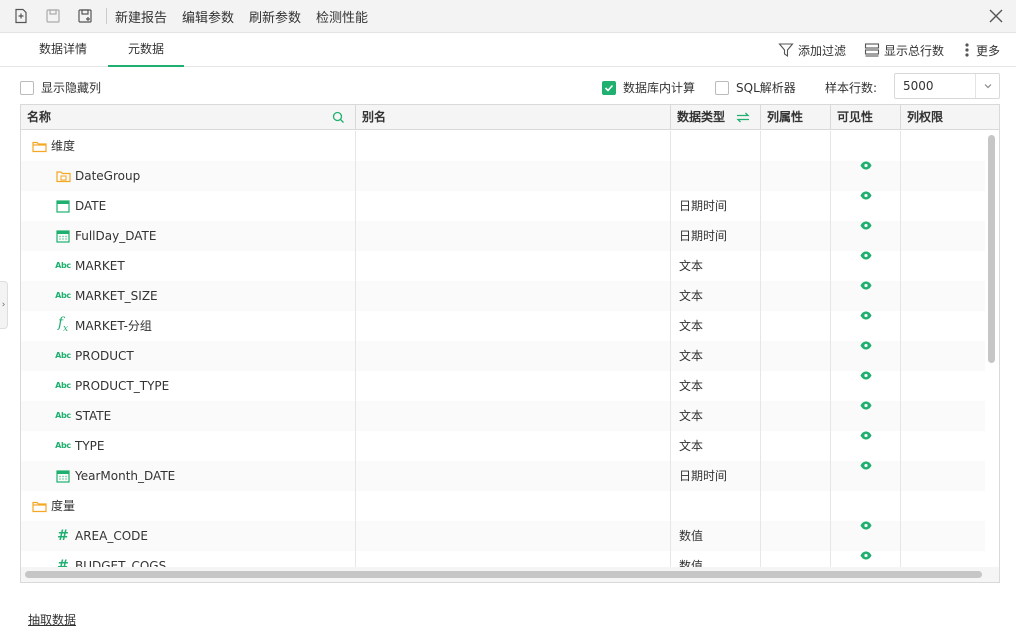  I want to click on more-button: 更多, so click(981, 50).